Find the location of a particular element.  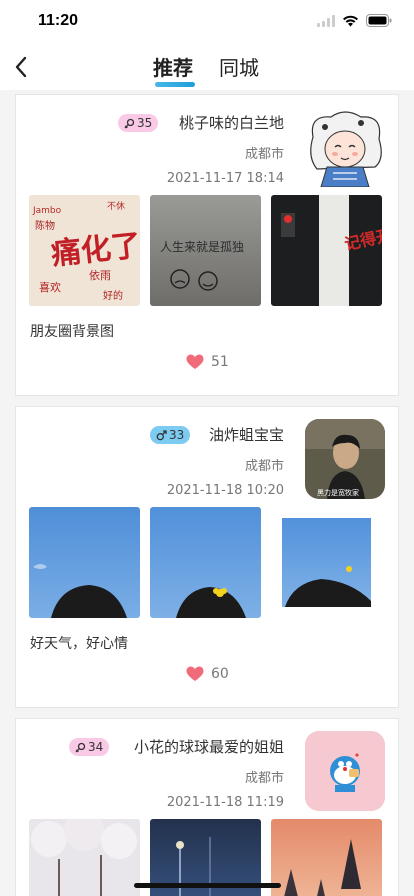

age-label: 35 is located at coordinates (145, 123).